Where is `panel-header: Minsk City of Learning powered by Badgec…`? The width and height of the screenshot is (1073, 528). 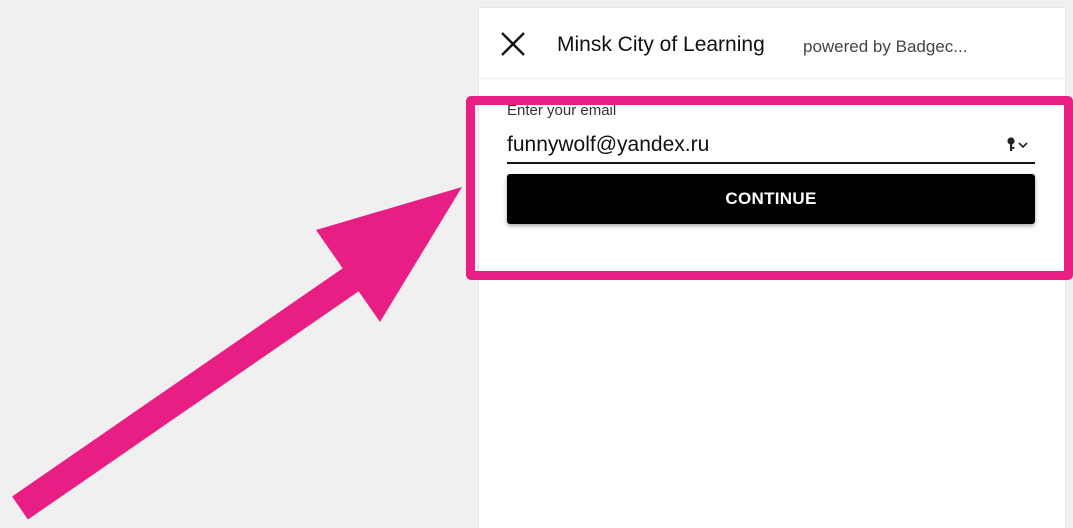
panel-header: Minsk City of Learning powered by Badgec… is located at coordinates (772, 43).